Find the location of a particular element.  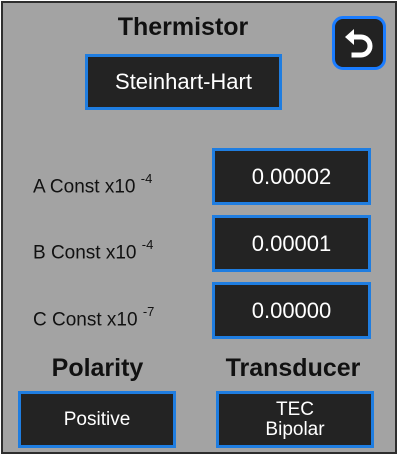

a-const-label: A Const x10 -4 is located at coordinates (120, 184).